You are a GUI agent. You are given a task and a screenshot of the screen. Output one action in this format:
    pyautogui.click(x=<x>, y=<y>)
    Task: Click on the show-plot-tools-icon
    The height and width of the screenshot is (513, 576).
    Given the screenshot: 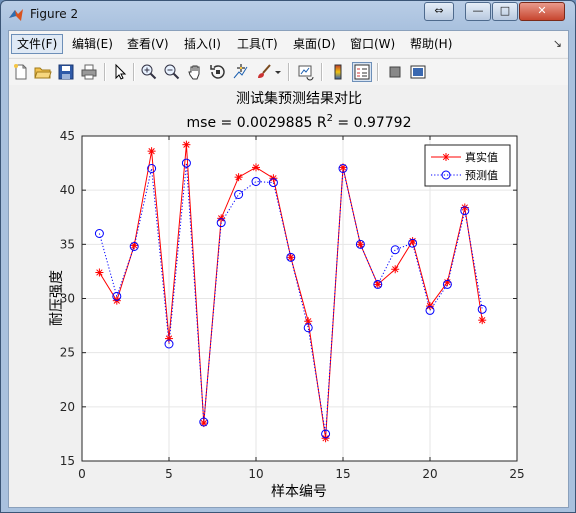 What is the action you would take?
    pyautogui.click(x=418, y=72)
    